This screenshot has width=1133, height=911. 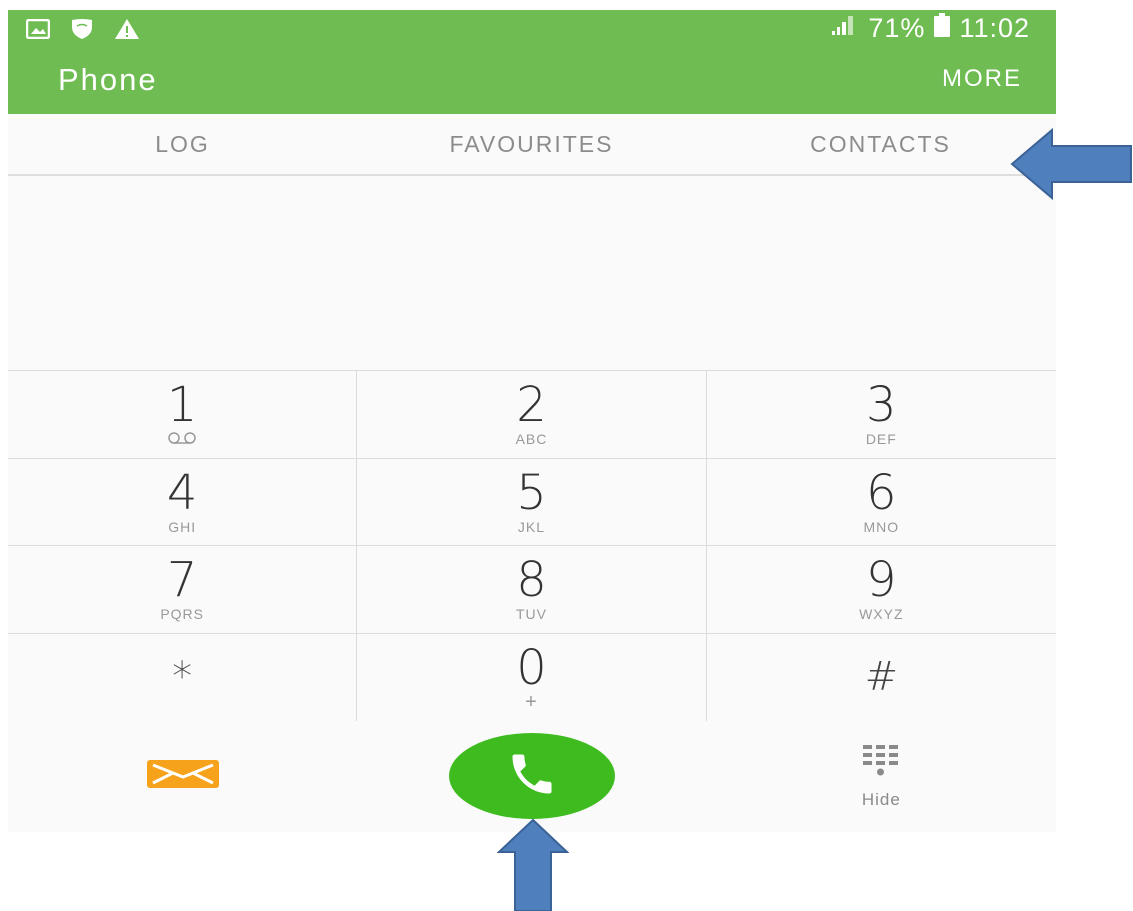 I want to click on key-0: 0 +, so click(x=532, y=677).